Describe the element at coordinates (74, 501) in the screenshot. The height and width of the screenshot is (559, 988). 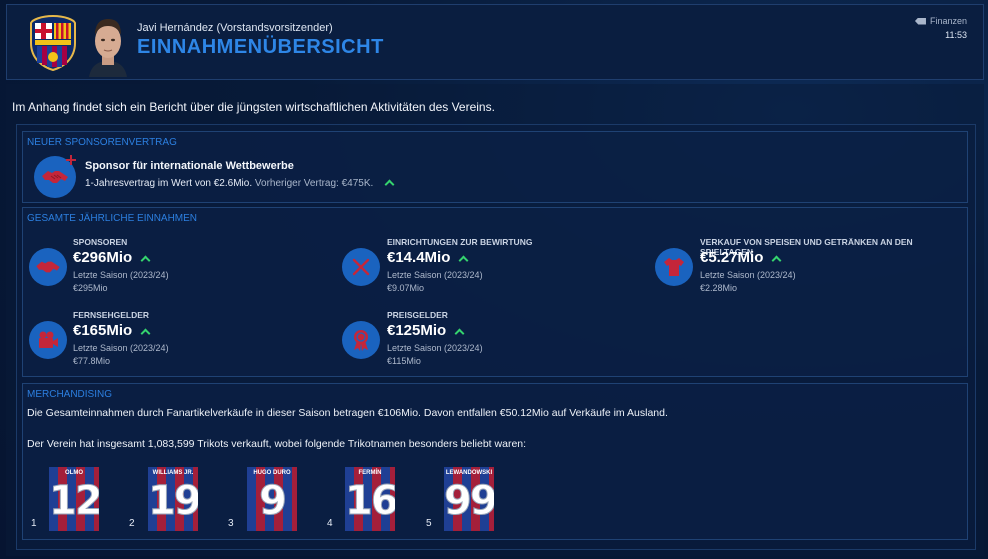
I see `shirt-number: 12` at that location.